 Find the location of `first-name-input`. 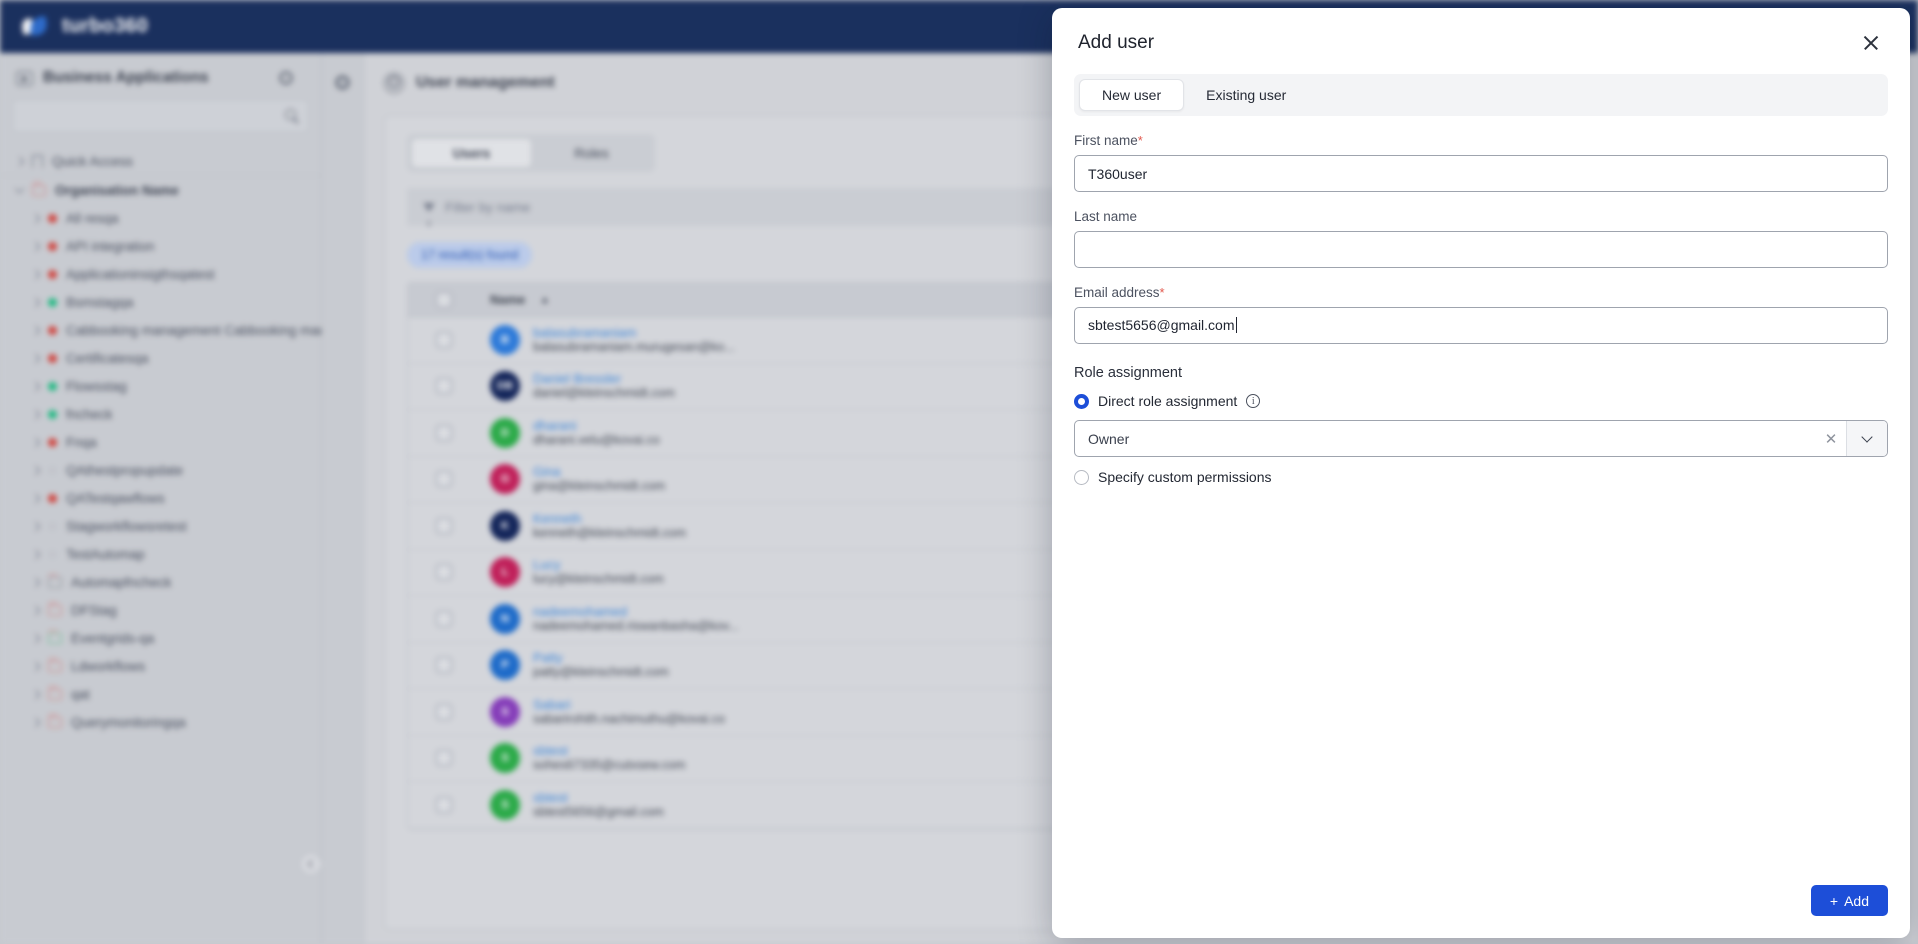

first-name-input is located at coordinates (1481, 173).